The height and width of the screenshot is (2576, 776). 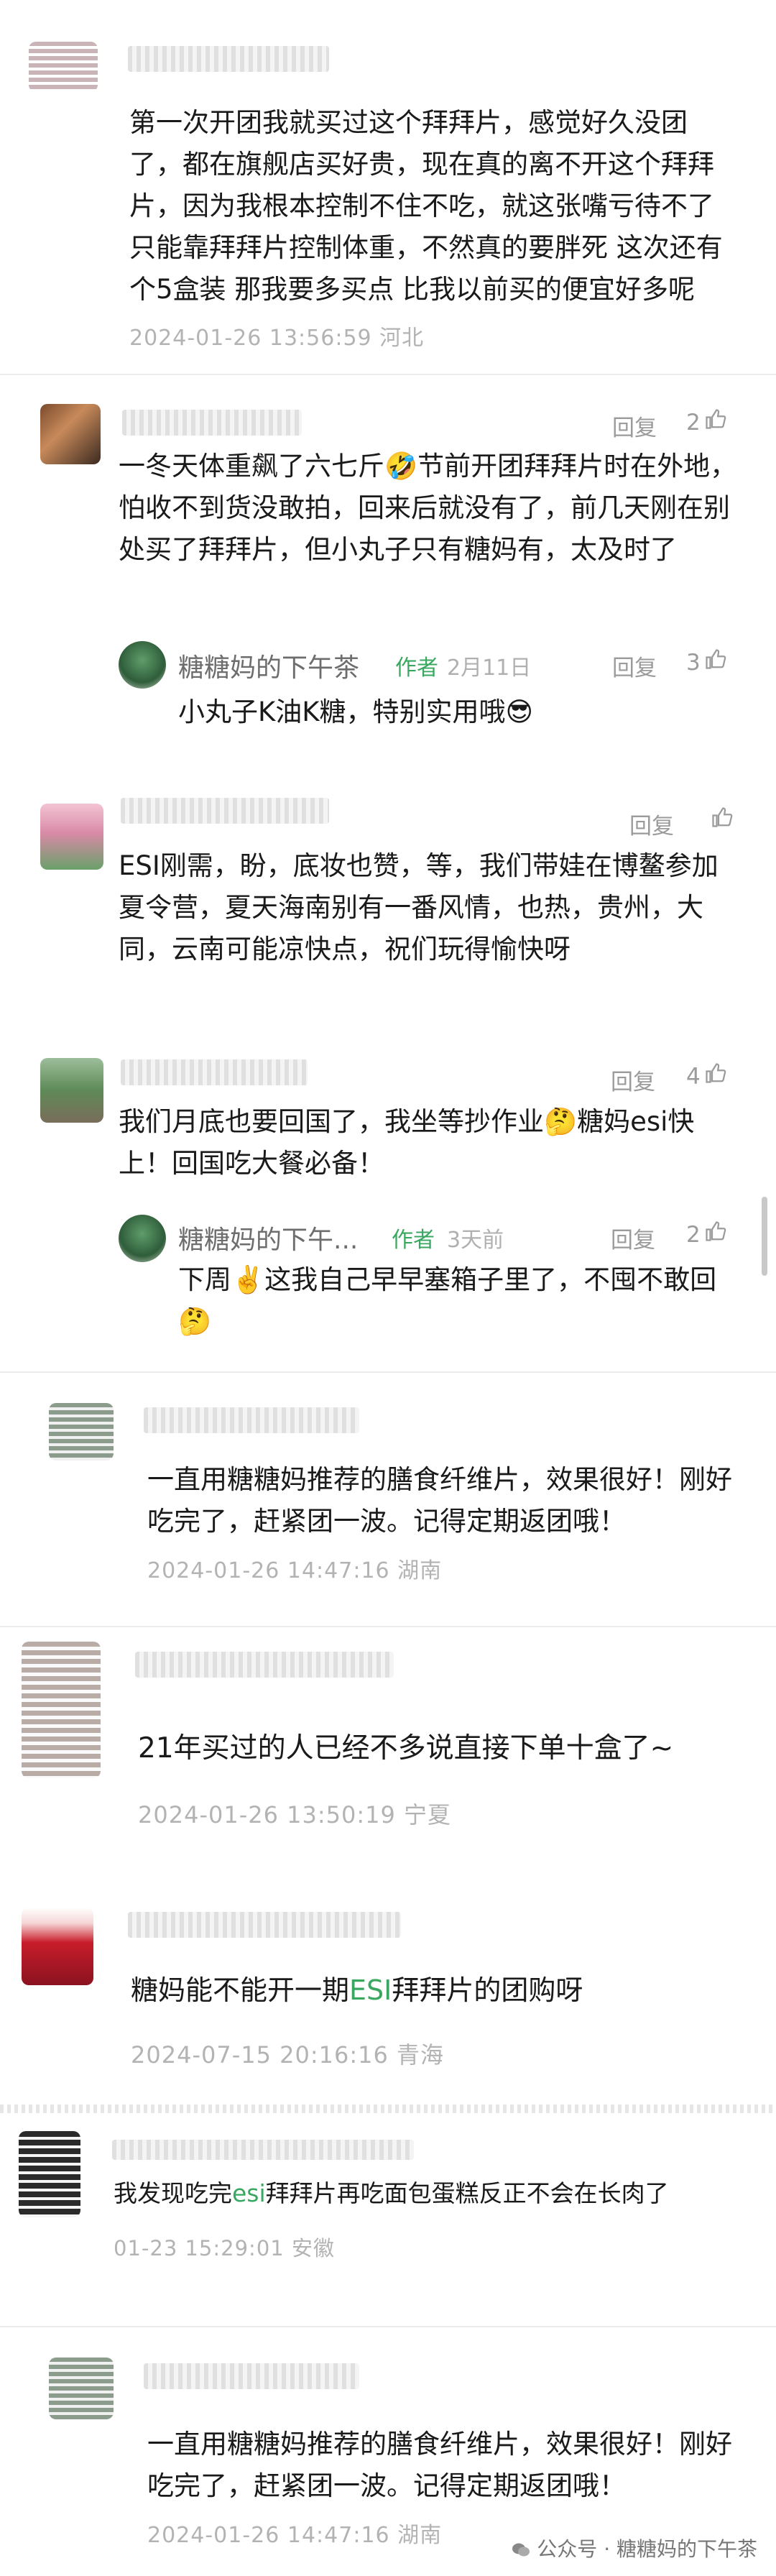 I want to click on watermark-text: 公众号 · 糖糖妈的下午茶, so click(x=647, y=2549).